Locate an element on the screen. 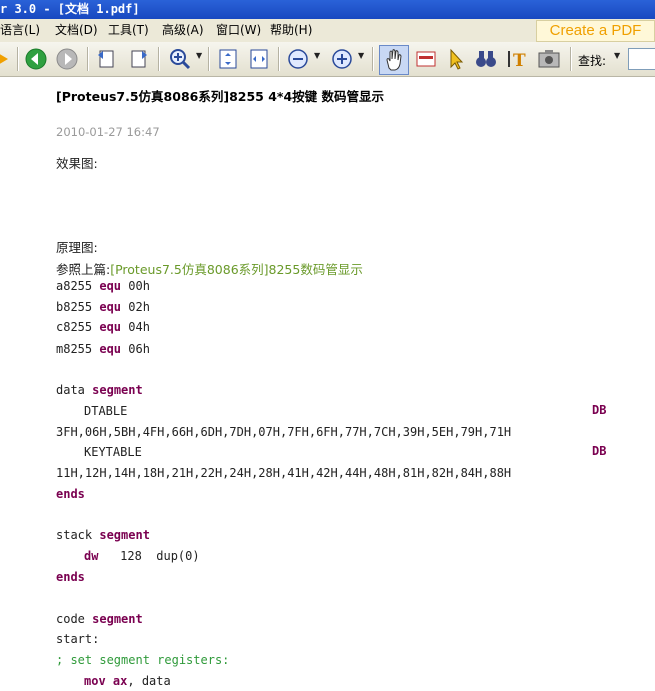  select-arrow-icon is located at coordinates (456, 59).